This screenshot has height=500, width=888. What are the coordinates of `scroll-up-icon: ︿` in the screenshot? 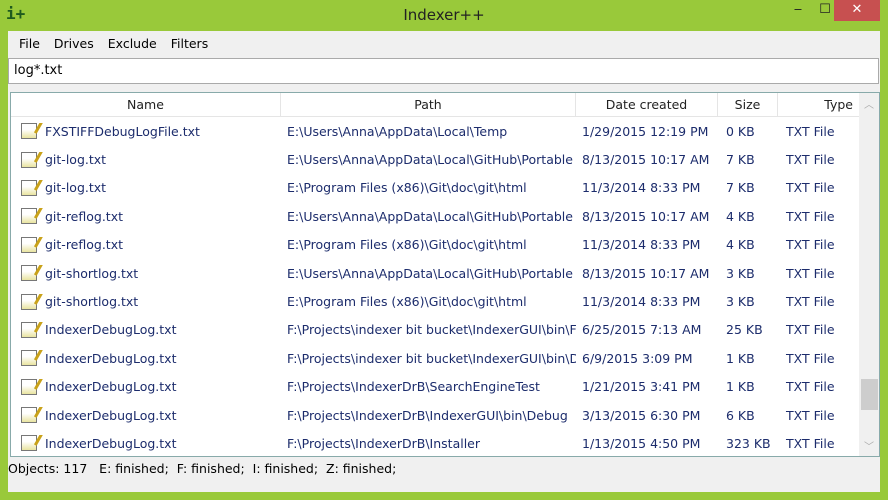 It's located at (869, 103).